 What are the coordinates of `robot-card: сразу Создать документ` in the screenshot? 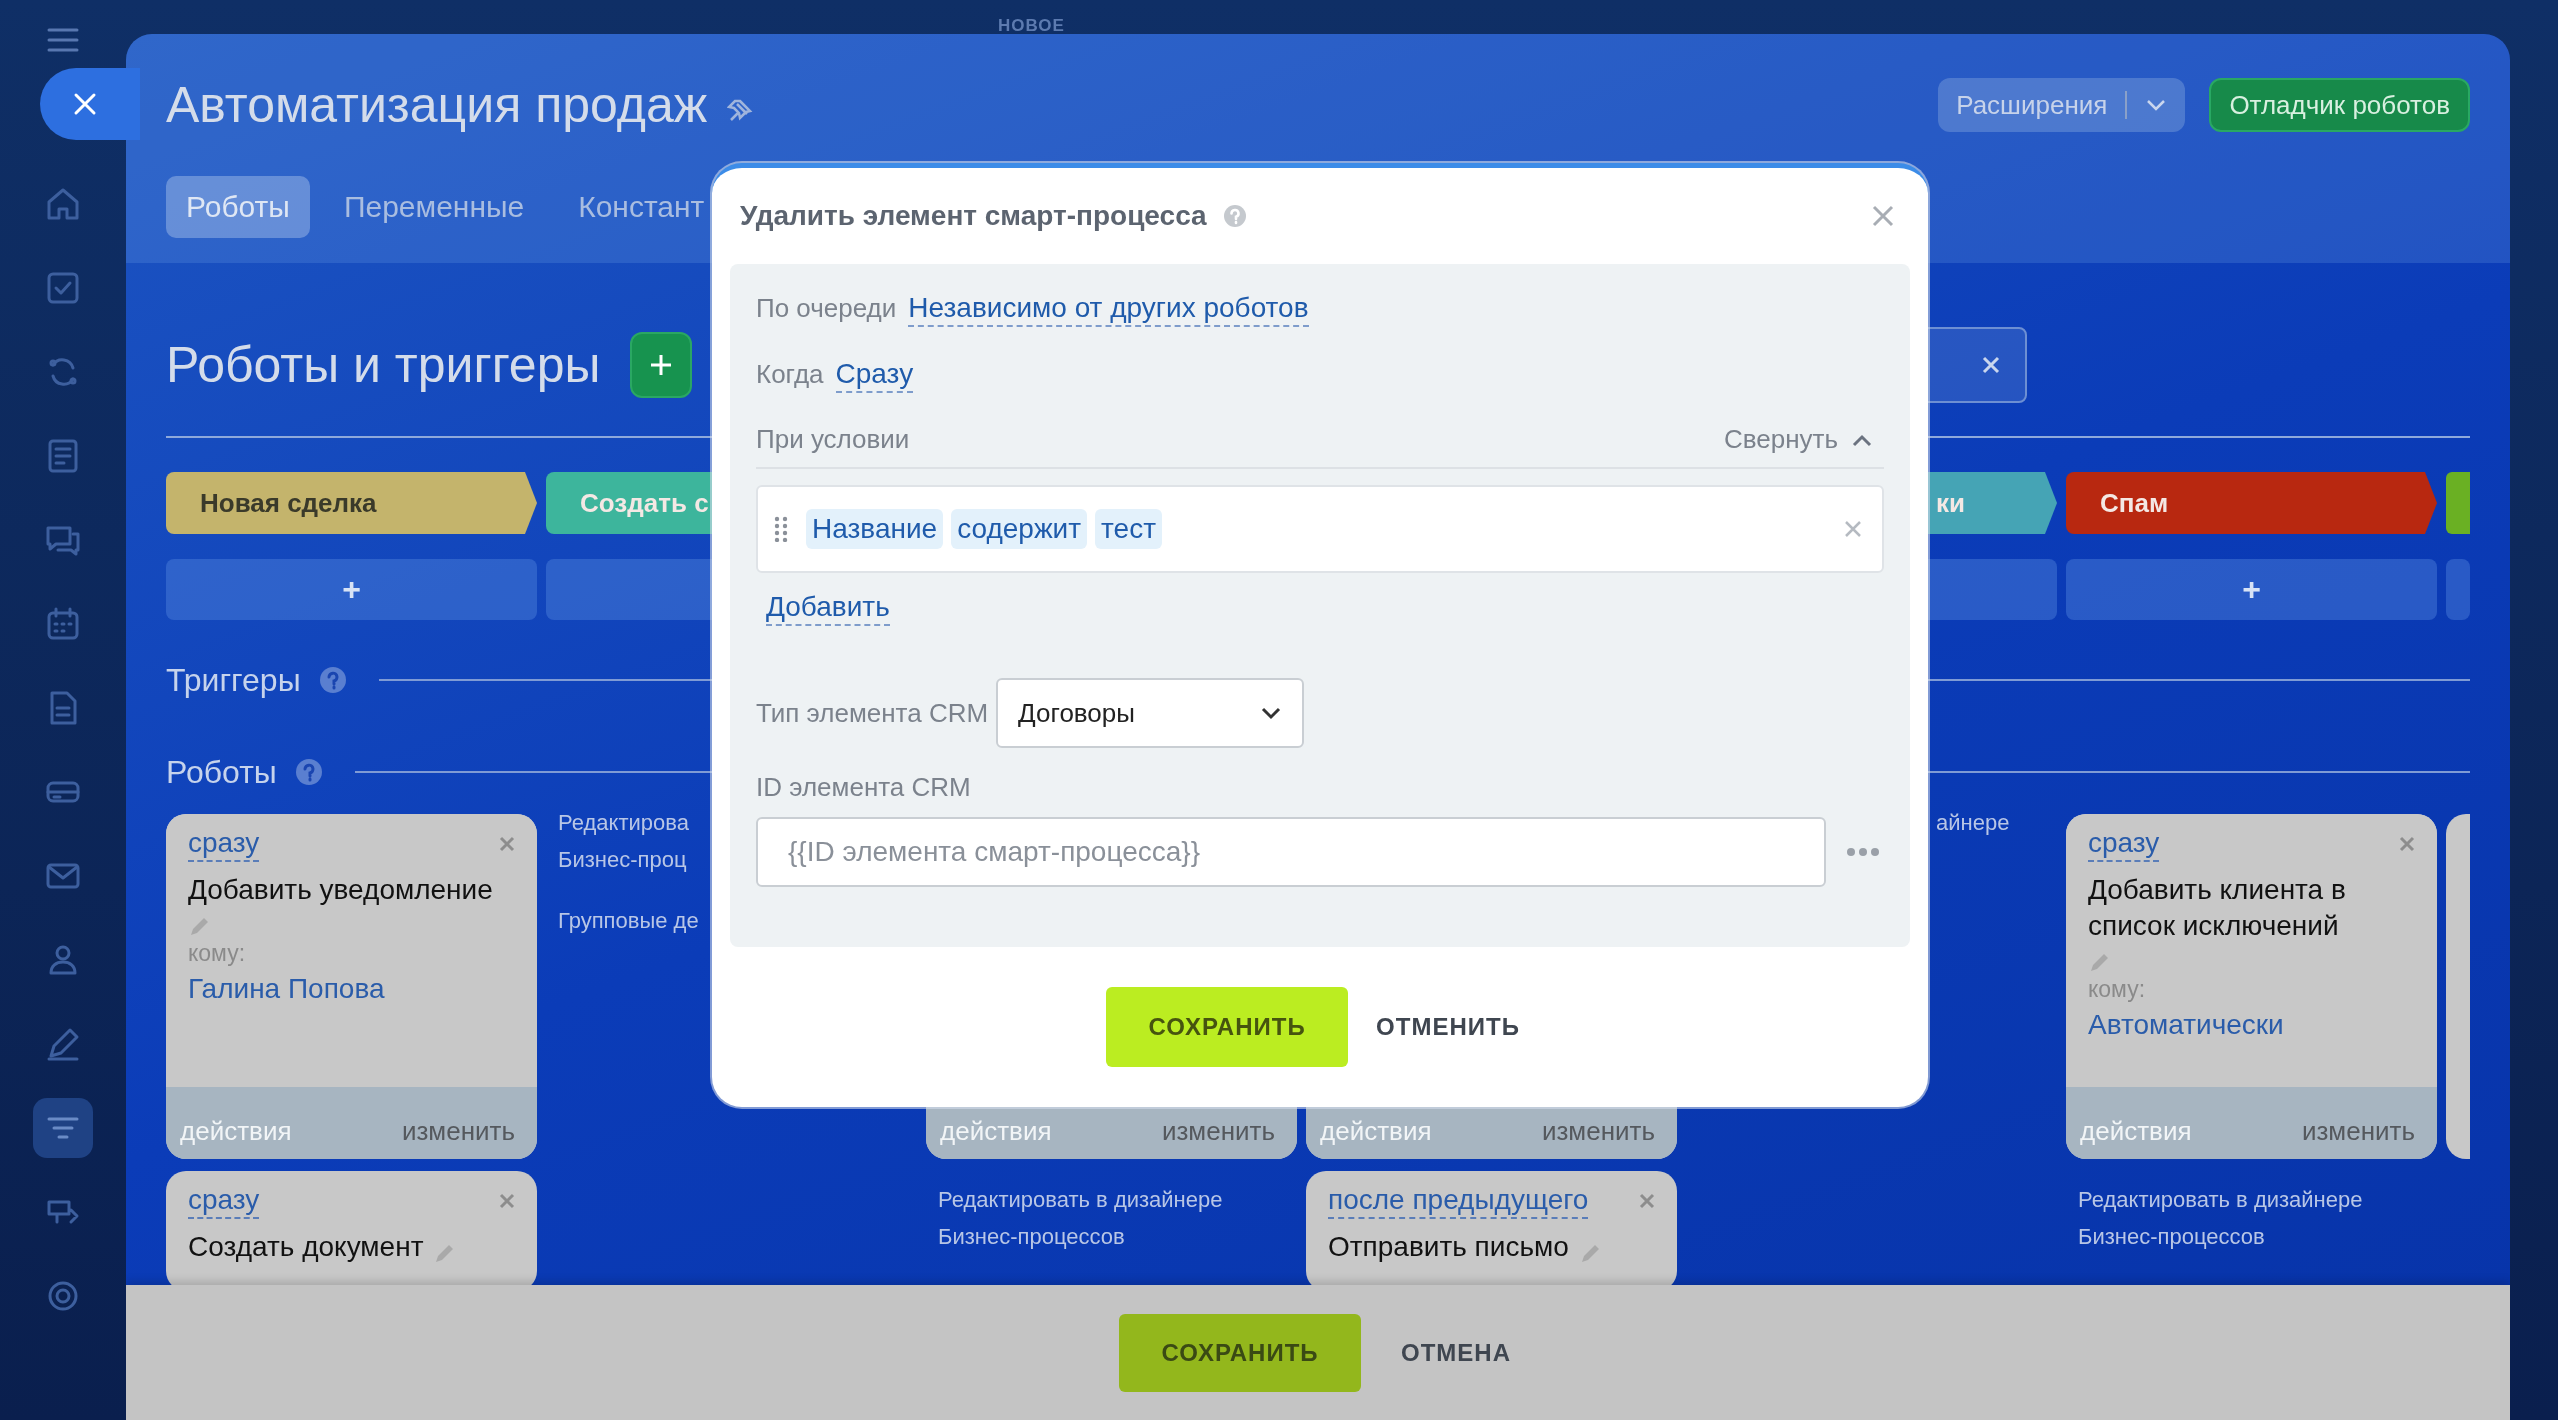 It's located at (351, 1228).